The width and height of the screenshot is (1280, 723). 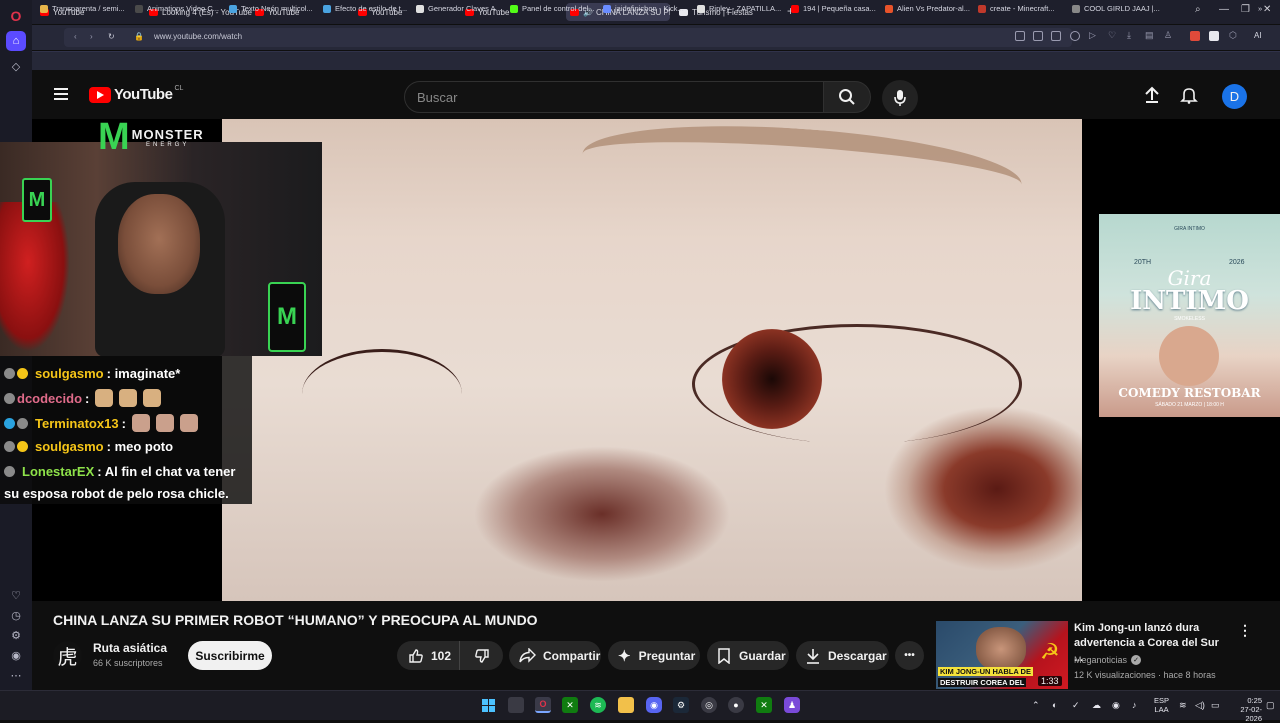 What do you see at coordinates (1134, 705) in the screenshot?
I see `tray-mic-icon: ♪` at bounding box center [1134, 705].